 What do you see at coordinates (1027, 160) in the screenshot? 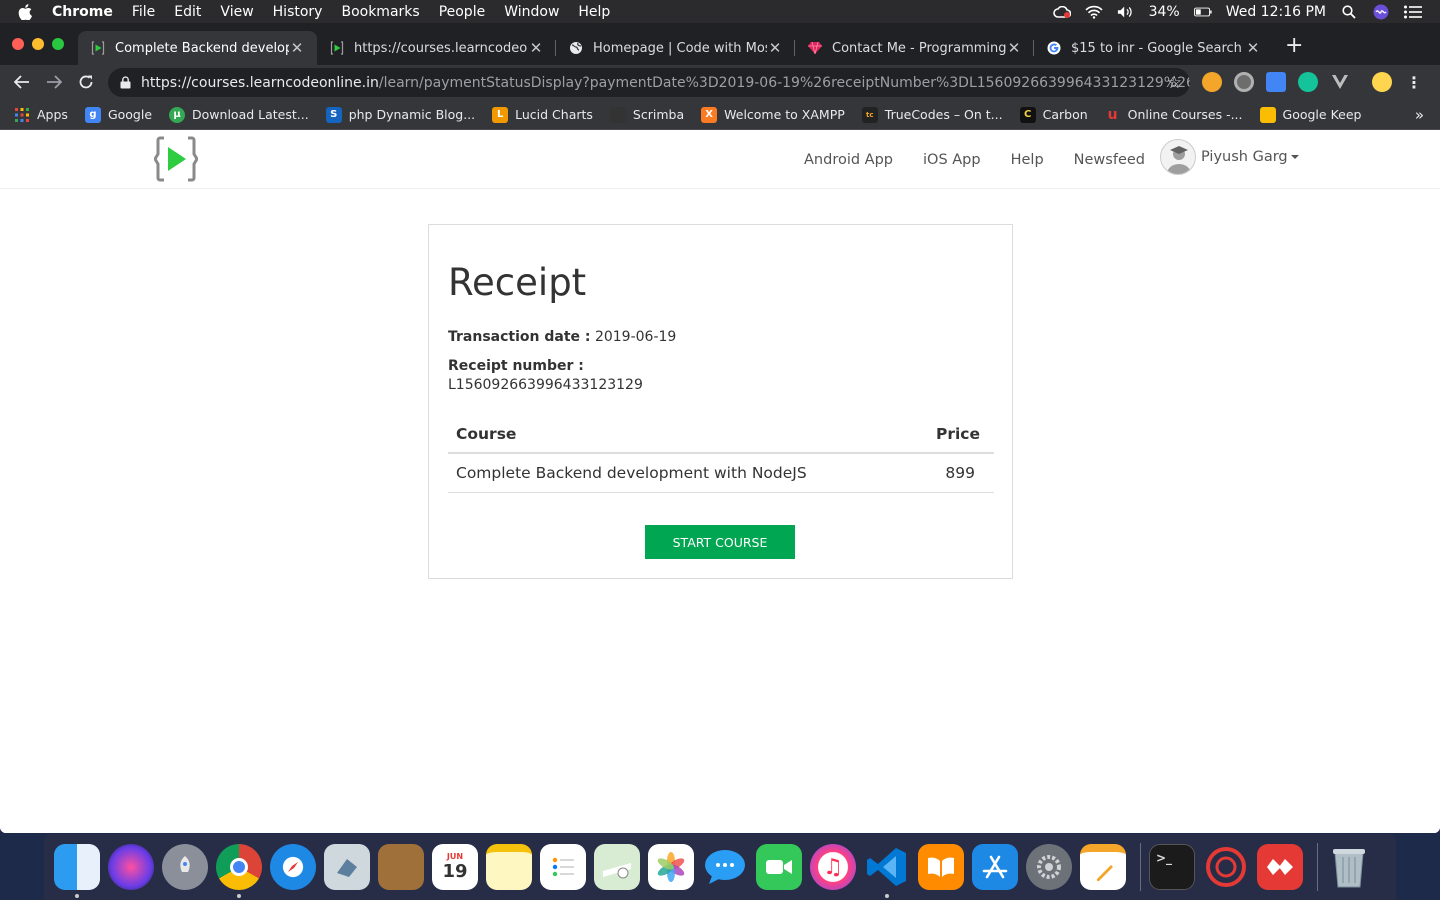
I see `nav-help: Help` at bounding box center [1027, 160].